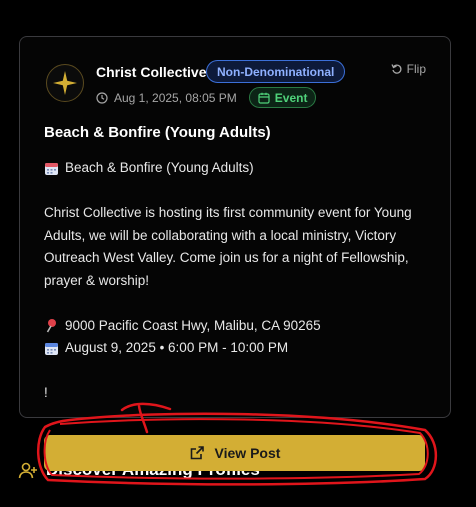  Describe the element at coordinates (416, 69) in the screenshot. I see `flip-label: Flip` at that location.